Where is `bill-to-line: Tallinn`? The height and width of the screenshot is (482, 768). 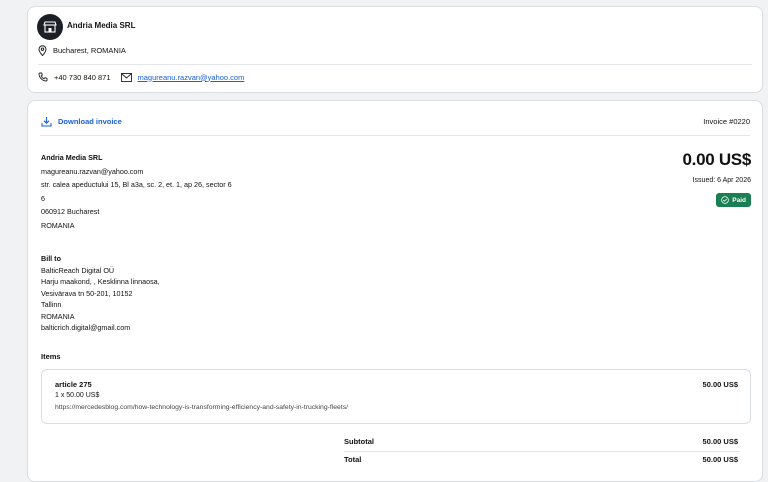 bill-to-line: Tallinn is located at coordinates (51, 304).